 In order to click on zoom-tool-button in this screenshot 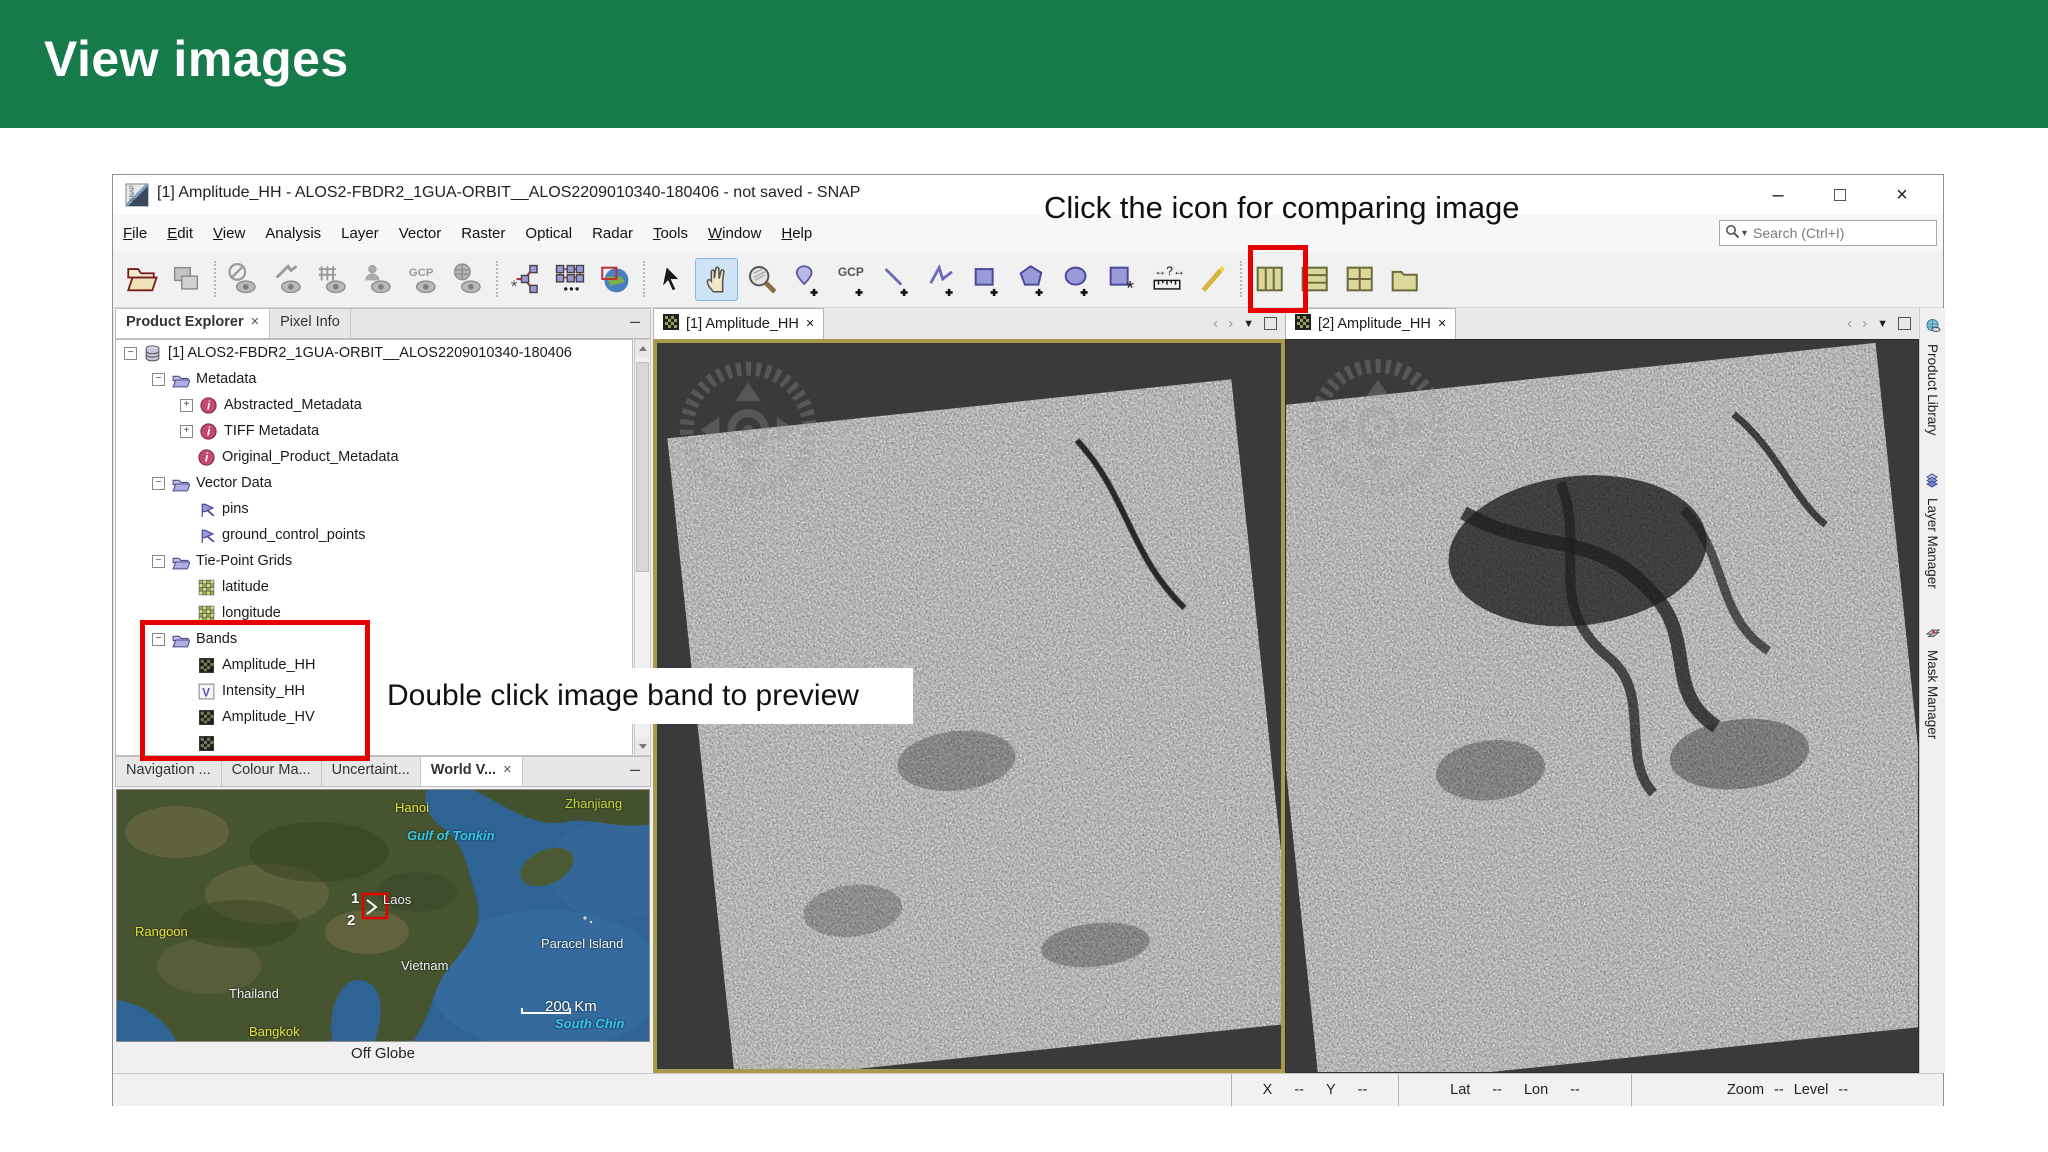, I will do `click(761, 279)`.